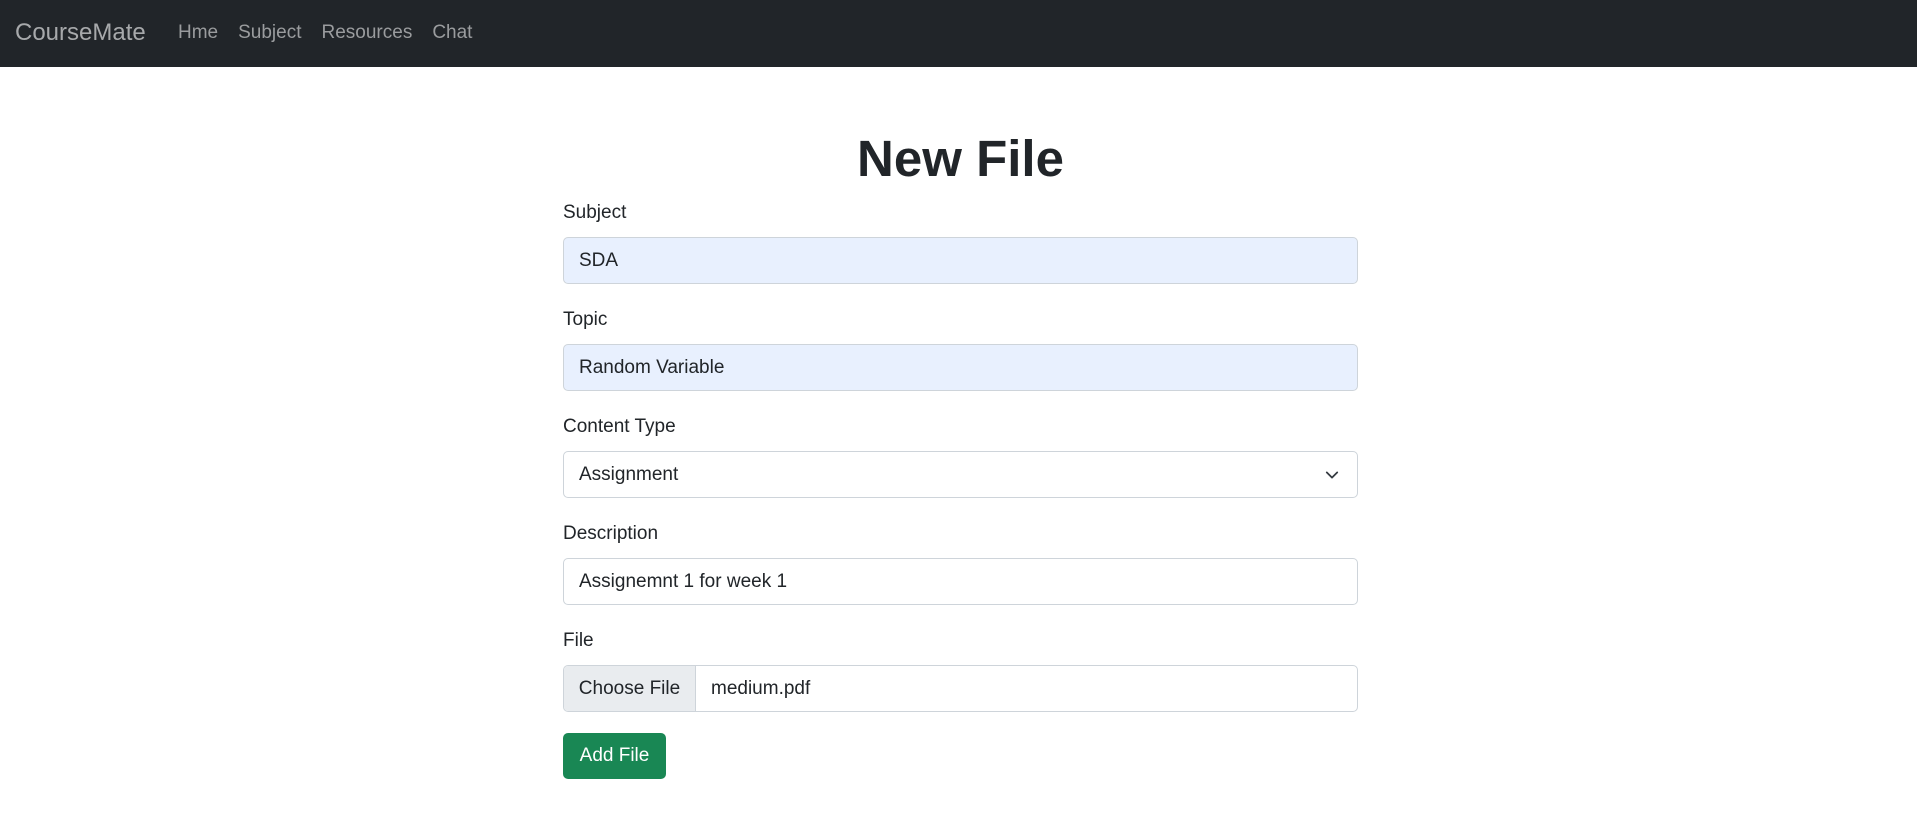 This screenshot has width=1917, height=837. Describe the element at coordinates (960, 158) in the screenshot. I see `page-title: New File` at that location.